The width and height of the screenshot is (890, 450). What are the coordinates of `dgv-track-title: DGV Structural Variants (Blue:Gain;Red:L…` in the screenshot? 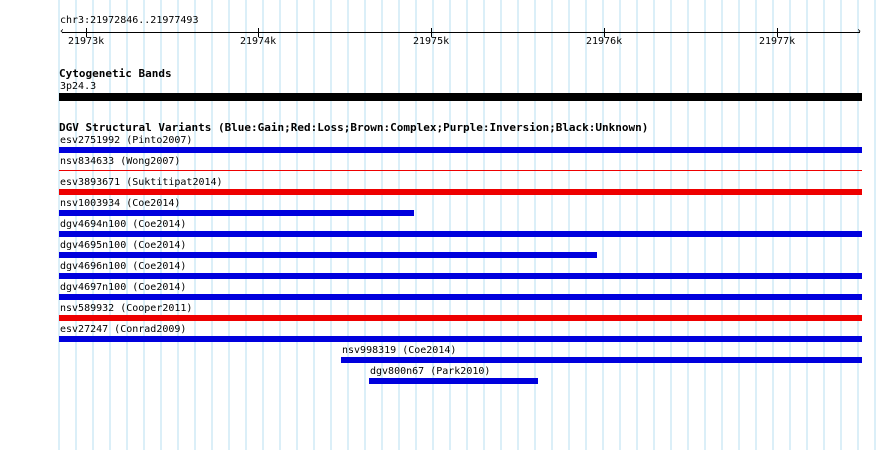 It's located at (354, 127).